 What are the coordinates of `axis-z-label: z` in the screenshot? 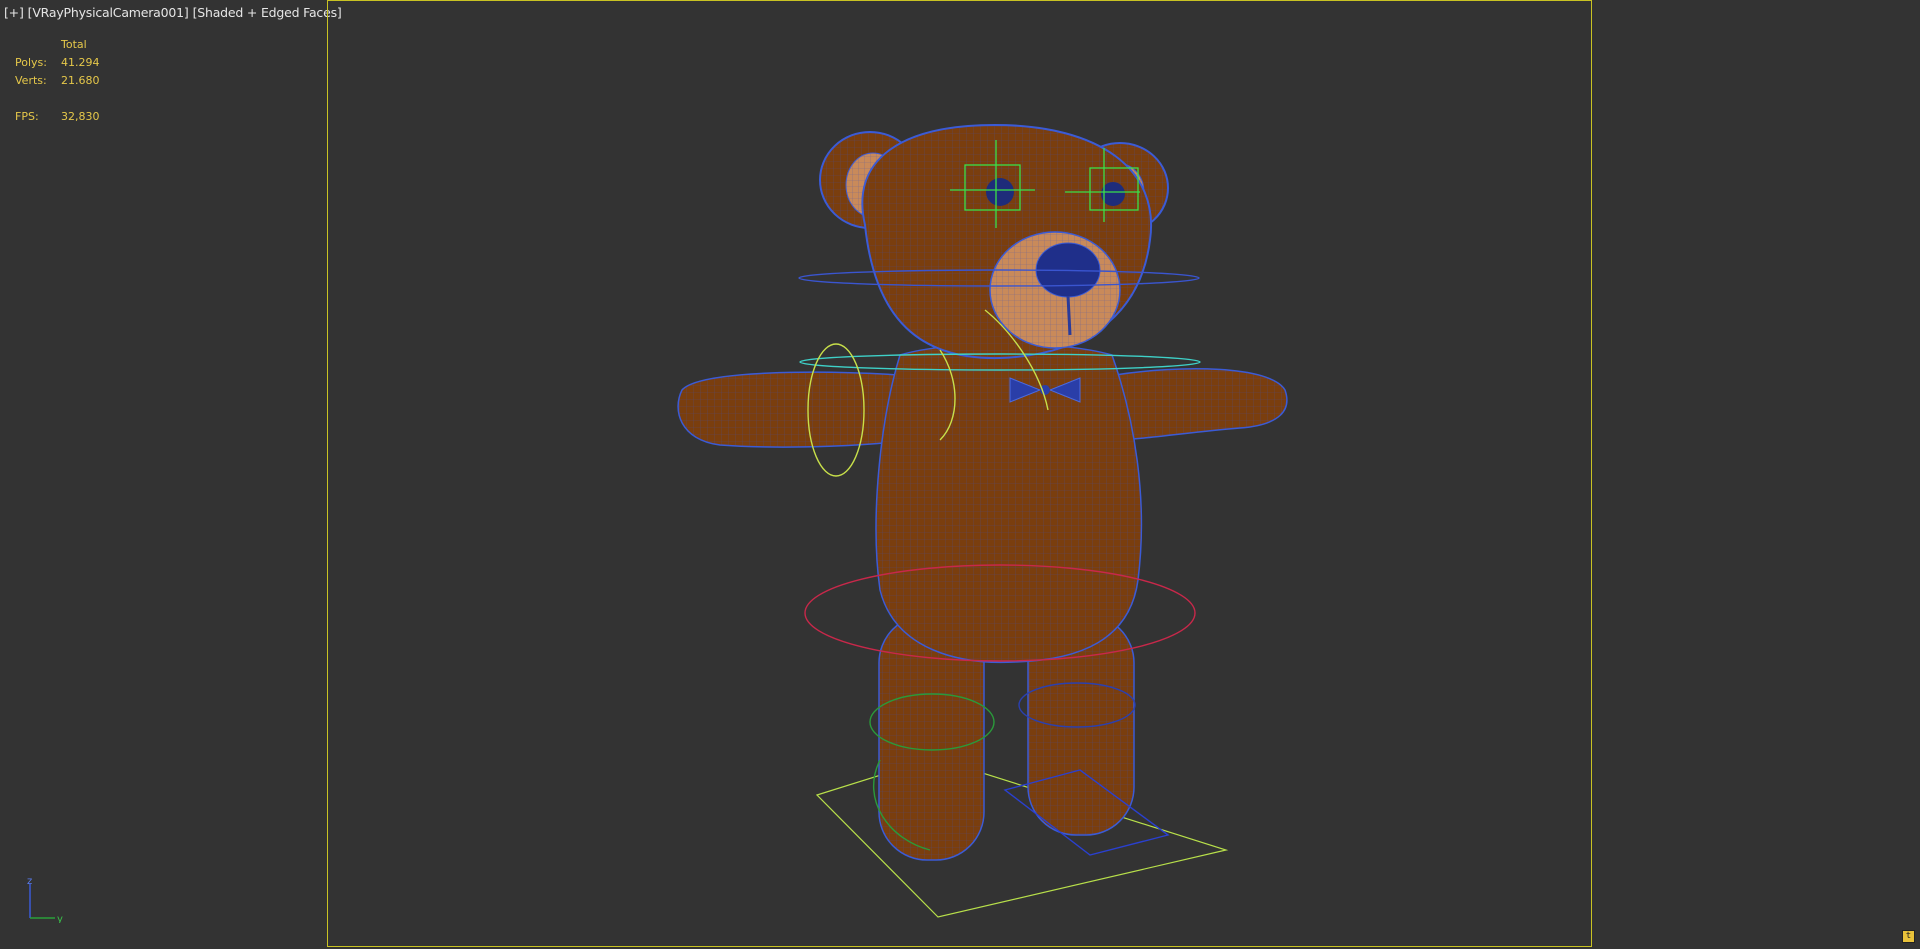 It's located at (29, 882).